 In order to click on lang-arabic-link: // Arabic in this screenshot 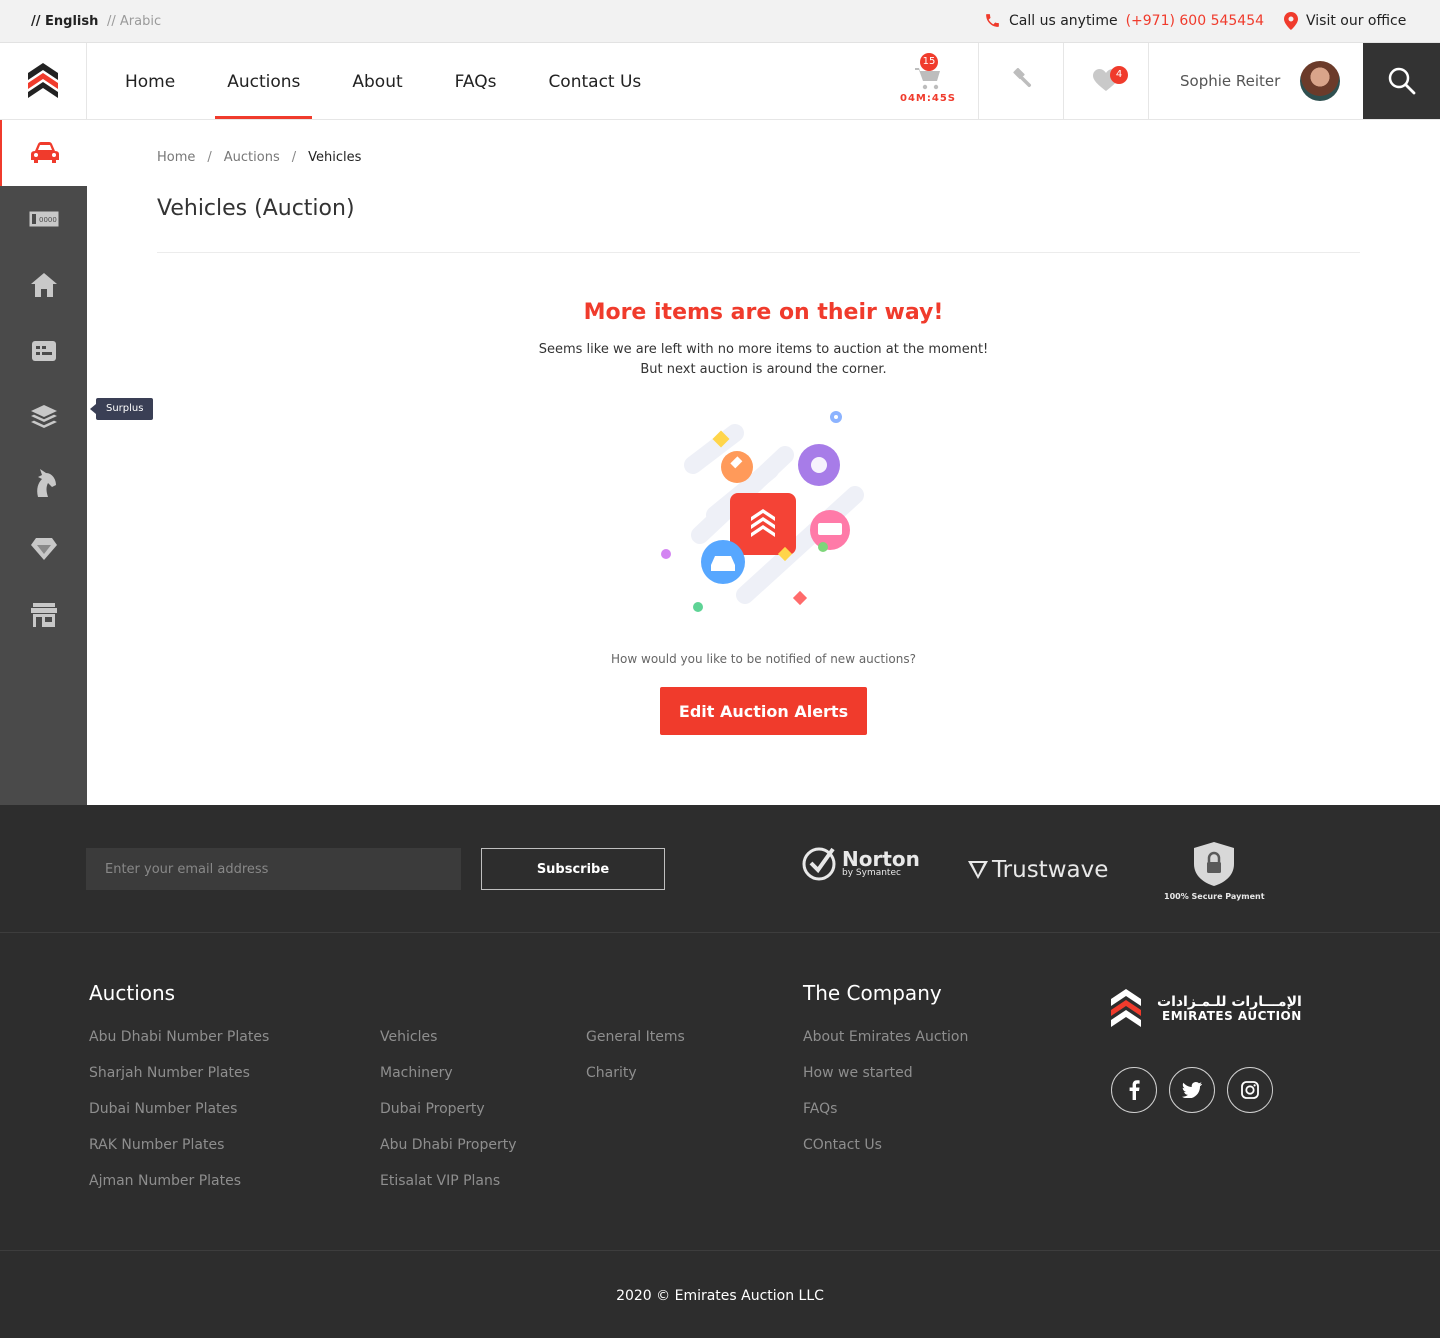, I will do `click(134, 21)`.